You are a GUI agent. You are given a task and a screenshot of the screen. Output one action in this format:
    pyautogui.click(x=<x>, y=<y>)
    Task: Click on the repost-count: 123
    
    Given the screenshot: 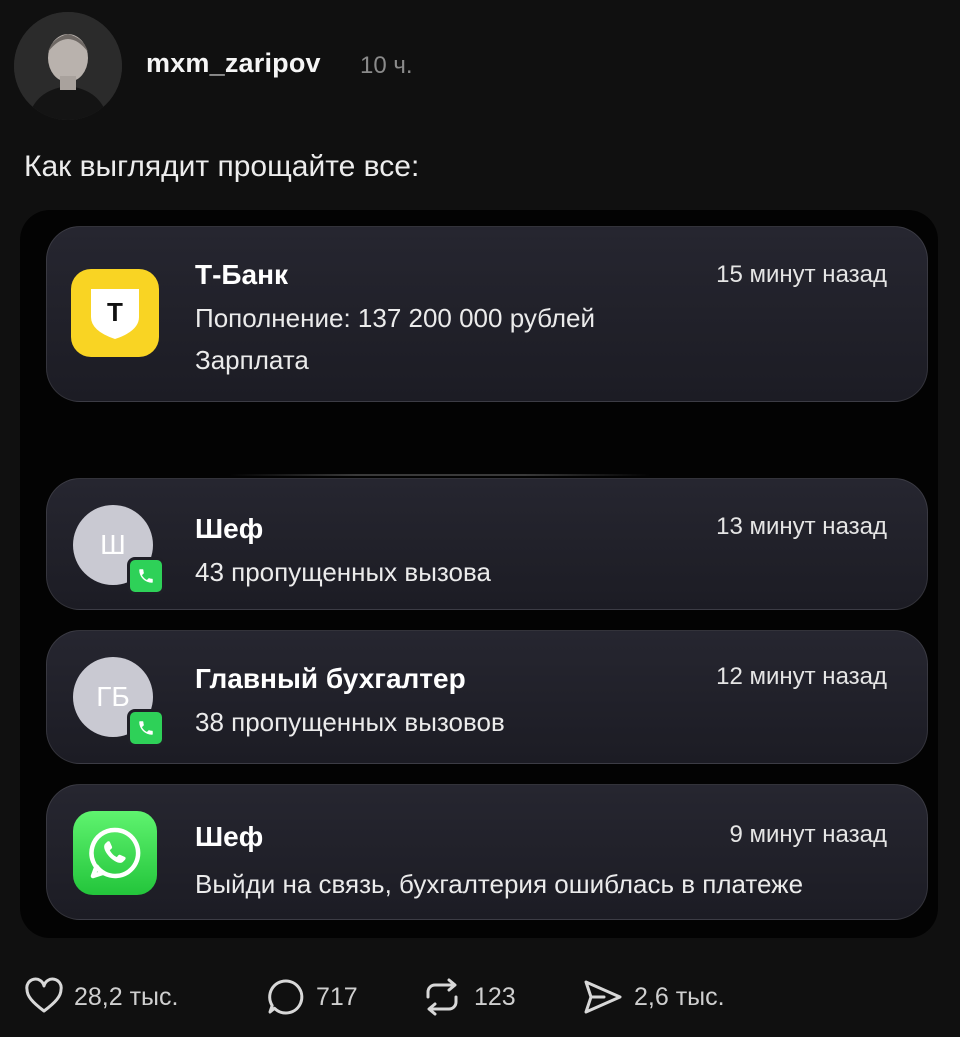 What is the action you would take?
    pyautogui.click(x=495, y=996)
    